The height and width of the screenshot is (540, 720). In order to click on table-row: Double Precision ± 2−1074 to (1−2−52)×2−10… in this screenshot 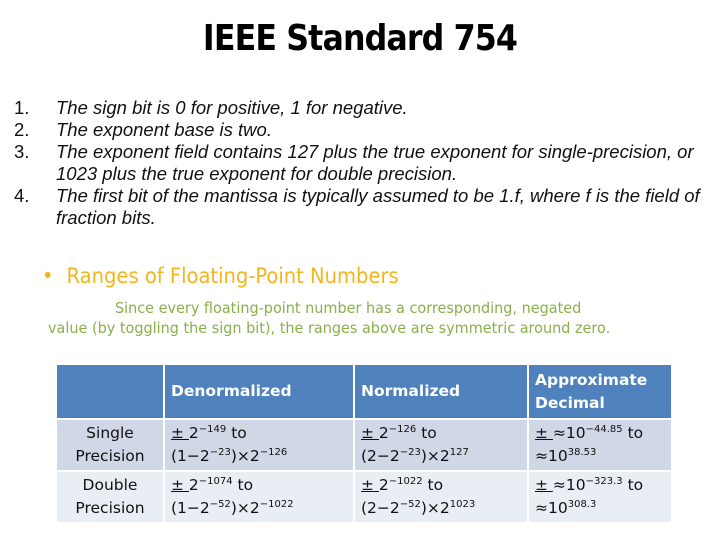, I will do `click(364, 497)`.